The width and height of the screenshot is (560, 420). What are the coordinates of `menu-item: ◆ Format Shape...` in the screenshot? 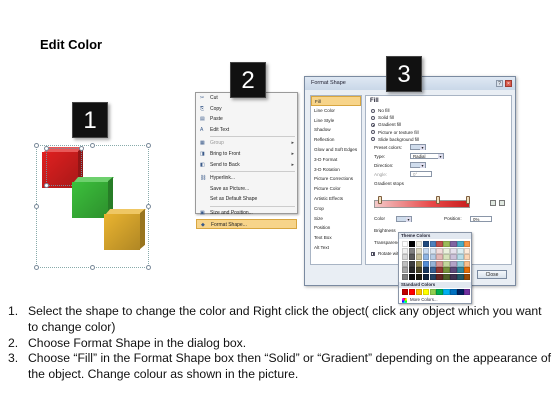 It's located at (246, 224).